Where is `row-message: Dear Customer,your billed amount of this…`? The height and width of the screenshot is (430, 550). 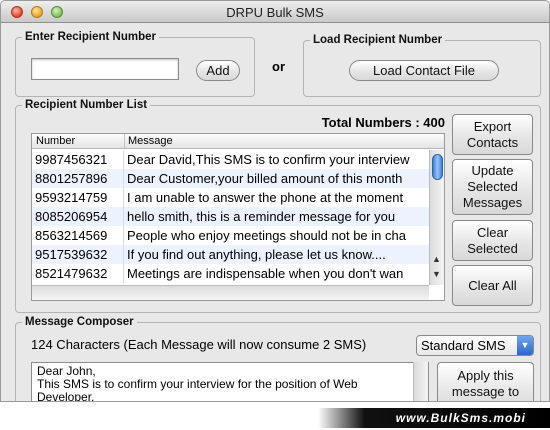
row-message: Dear Customer,your billed amount of this… is located at coordinates (276, 178).